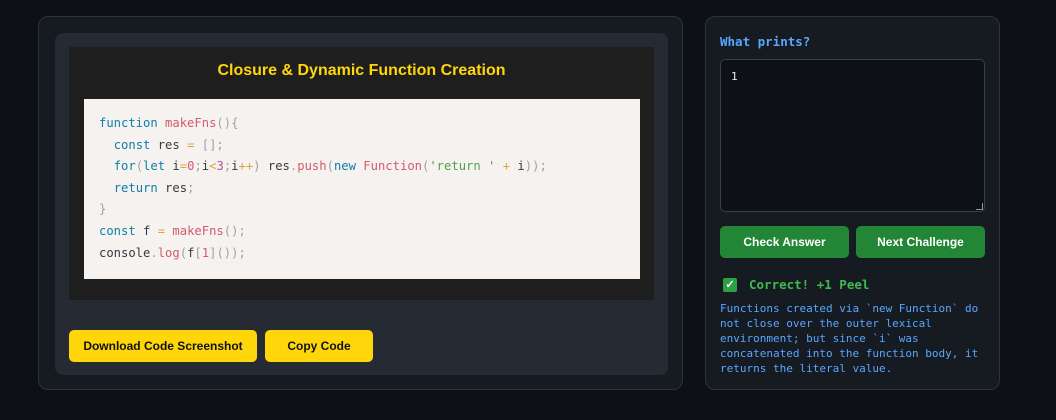 Image resolution: width=1056 pixels, height=420 pixels. Describe the element at coordinates (103, 209) in the screenshot. I see `code-line: }` at that location.